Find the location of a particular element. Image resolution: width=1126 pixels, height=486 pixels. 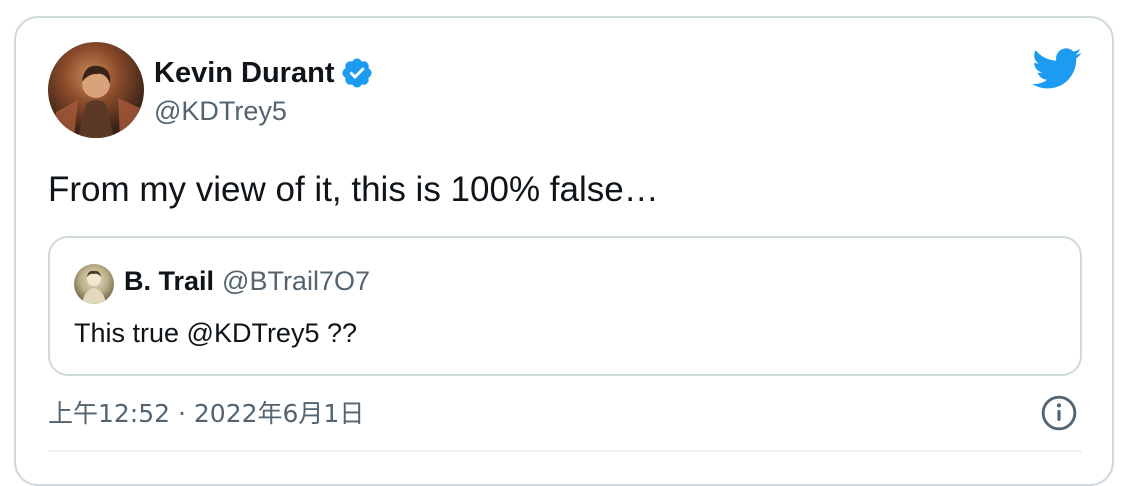

author-name-row: Kevin Durant is located at coordinates (264, 73).